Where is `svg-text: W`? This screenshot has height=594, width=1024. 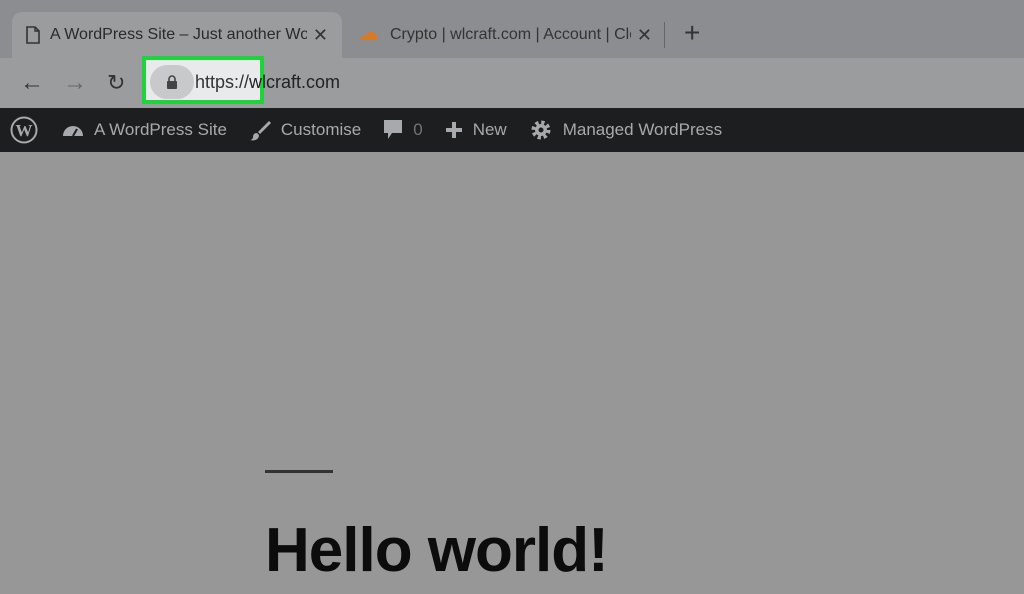 svg-text: W is located at coordinates (24, 130).